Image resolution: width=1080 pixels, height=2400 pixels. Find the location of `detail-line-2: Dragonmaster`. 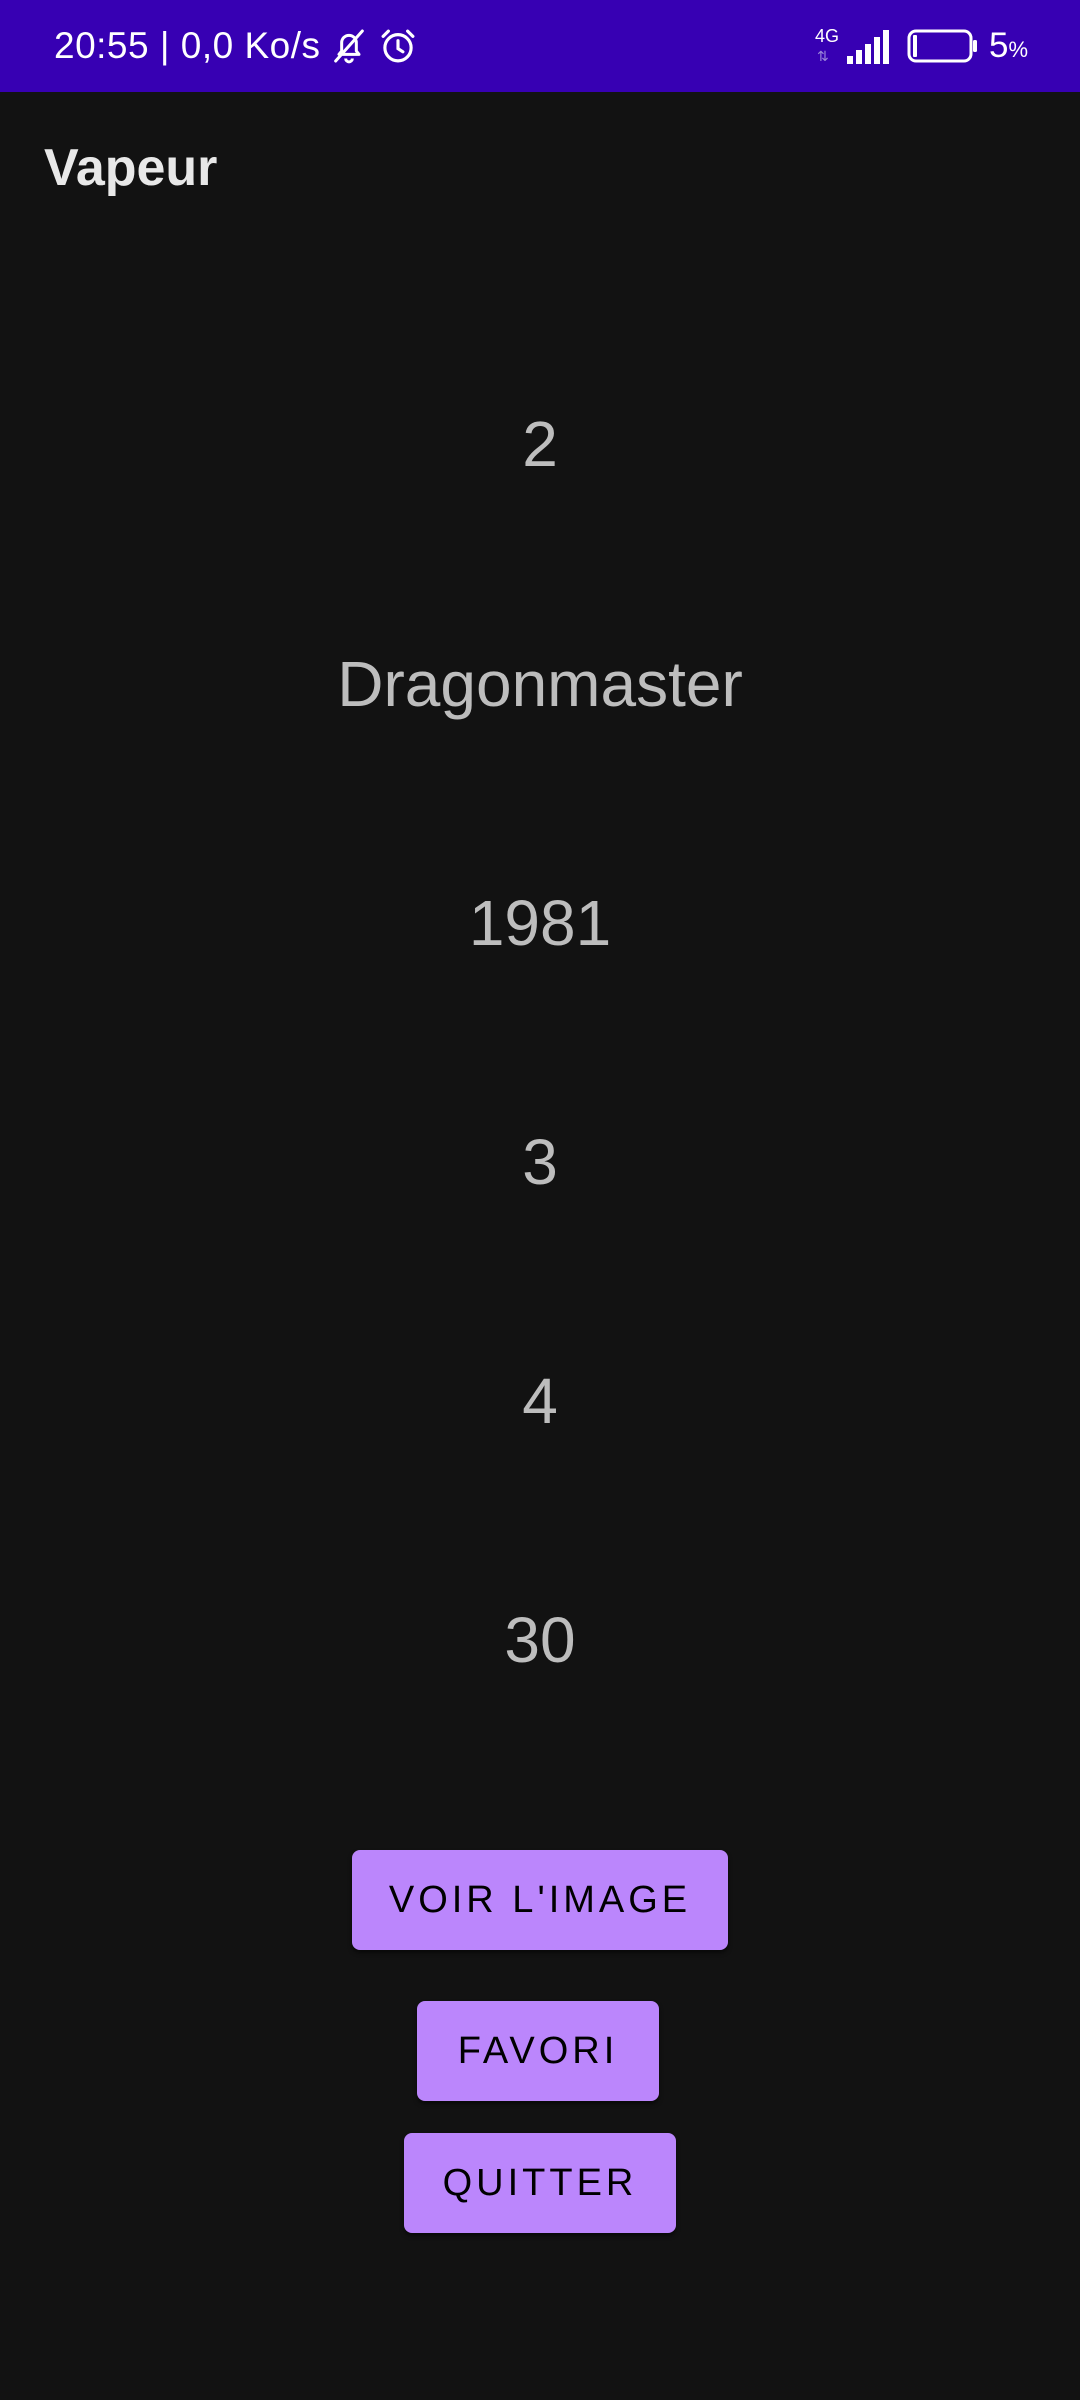

detail-line-2: Dragonmaster is located at coordinates (540, 684).